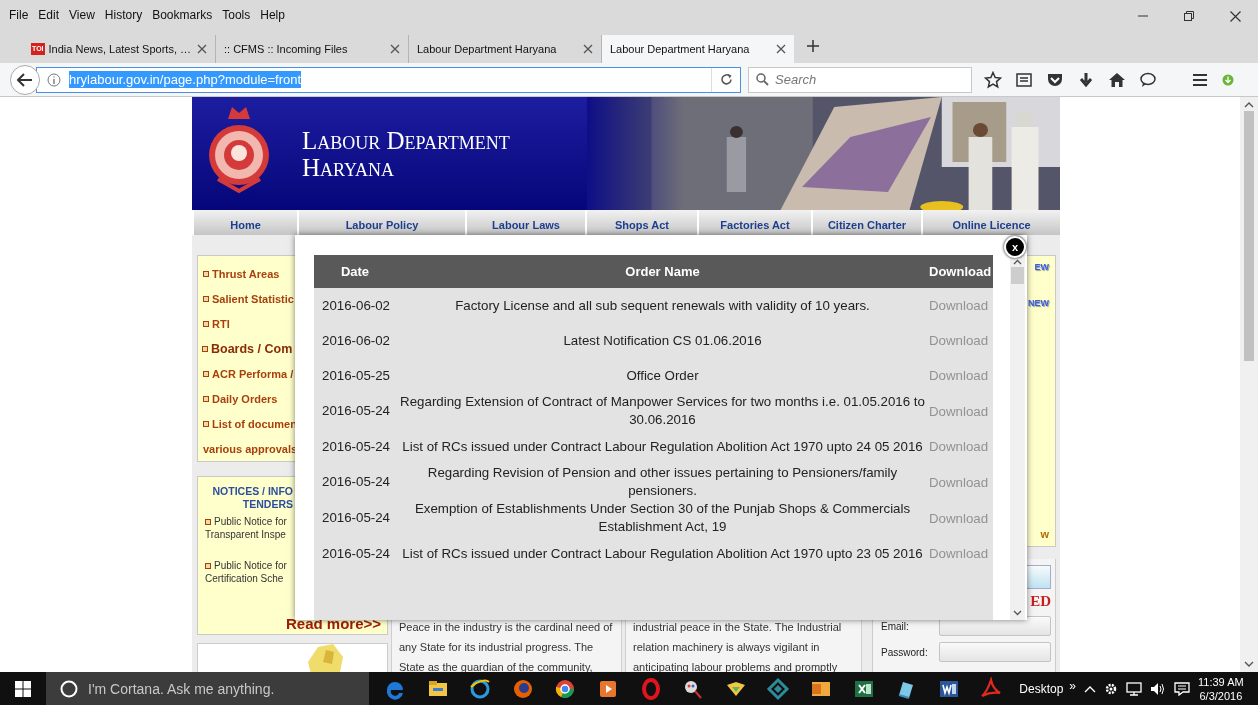 The height and width of the screenshot is (705, 1258). Describe the element at coordinates (762, 79) in the screenshot. I see `search-icon` at that location.